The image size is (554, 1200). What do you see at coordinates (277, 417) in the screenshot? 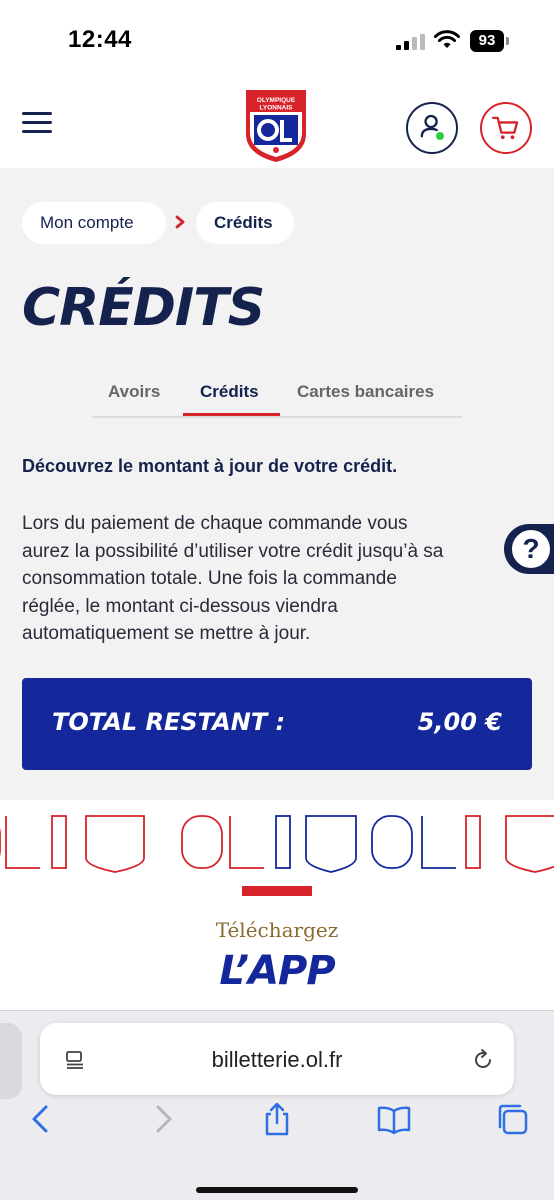
I see `tabs-divider` at bounding box center [277, 417].